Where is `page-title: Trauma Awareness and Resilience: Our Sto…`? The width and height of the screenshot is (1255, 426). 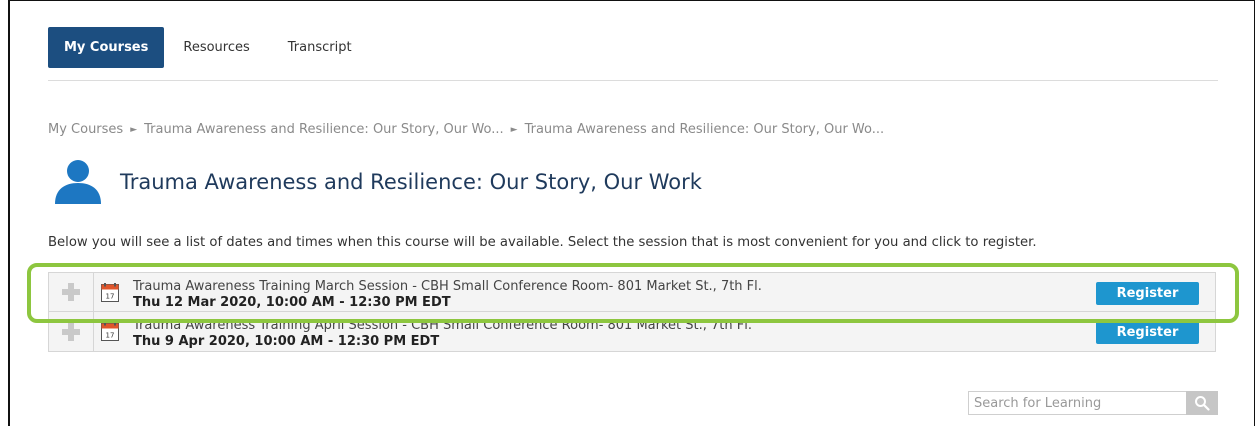 page-title: Trauma Awareness and Resilience: Our Sto… is located at coordinates (411, 182).